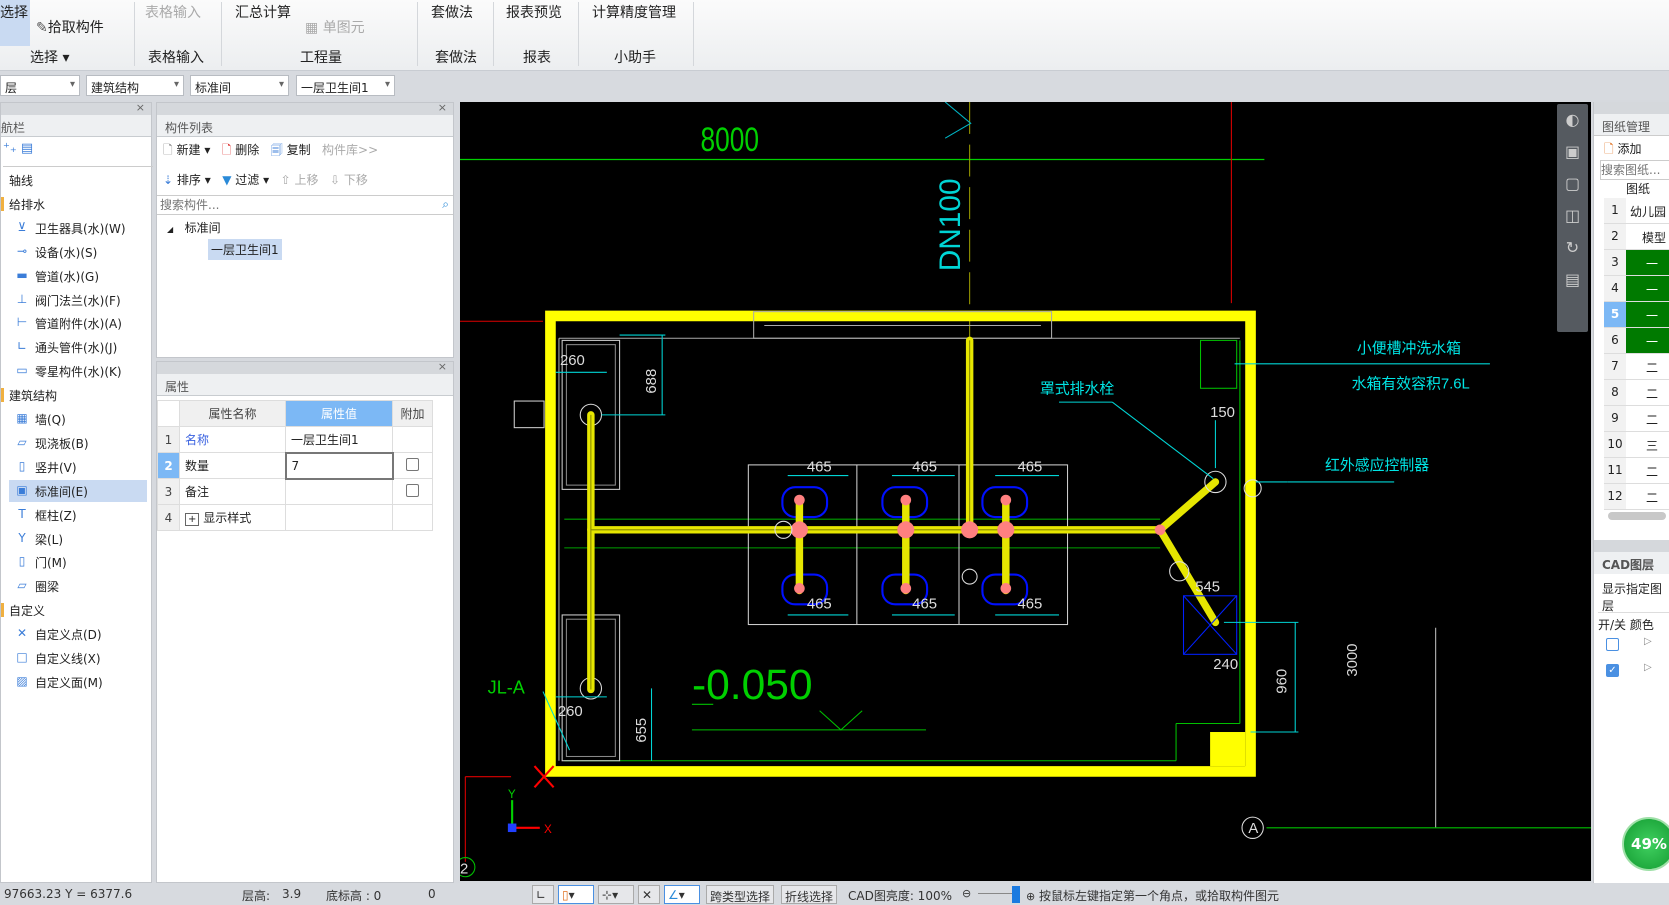 This screenshot has height=905, width=1669. Describe the element at coordinates (74, 658) in the screenshot. I see `nav-item: □ 自定义线(X)` at that location.